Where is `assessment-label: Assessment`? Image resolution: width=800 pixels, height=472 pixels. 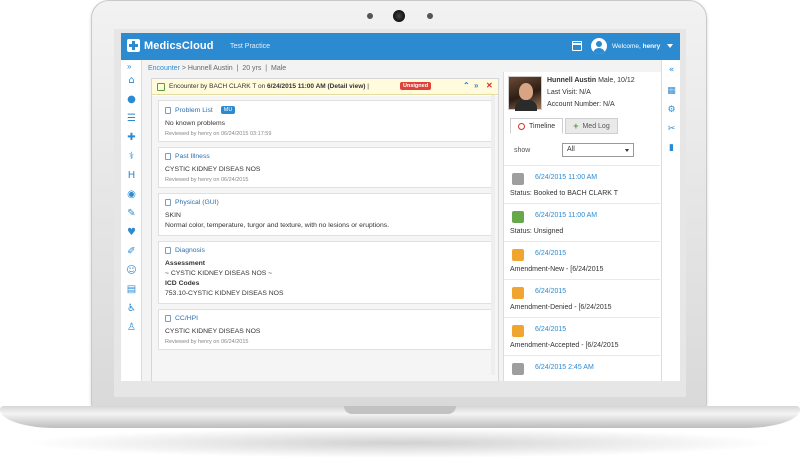
assessment-label: Assessment is located at coordinates (185, 263).